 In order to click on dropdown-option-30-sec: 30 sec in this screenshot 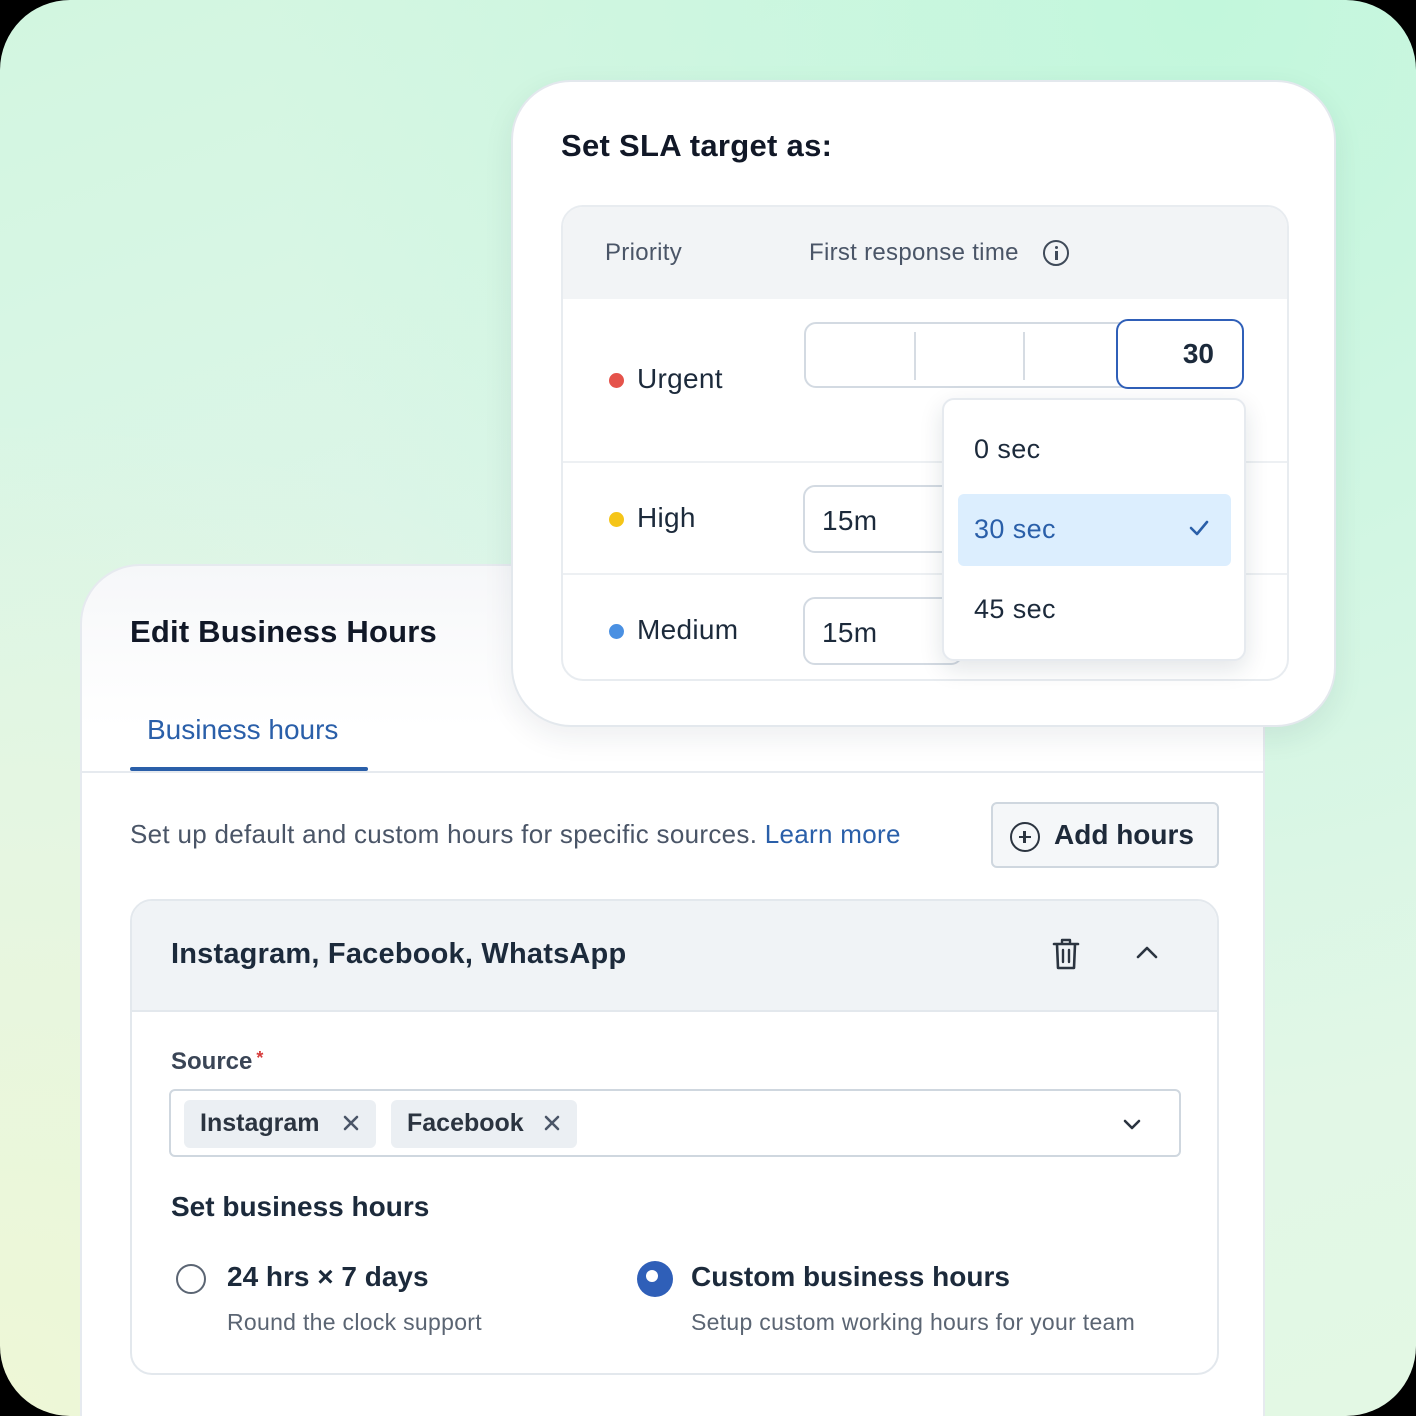, I will do `click(1094, 530)`.